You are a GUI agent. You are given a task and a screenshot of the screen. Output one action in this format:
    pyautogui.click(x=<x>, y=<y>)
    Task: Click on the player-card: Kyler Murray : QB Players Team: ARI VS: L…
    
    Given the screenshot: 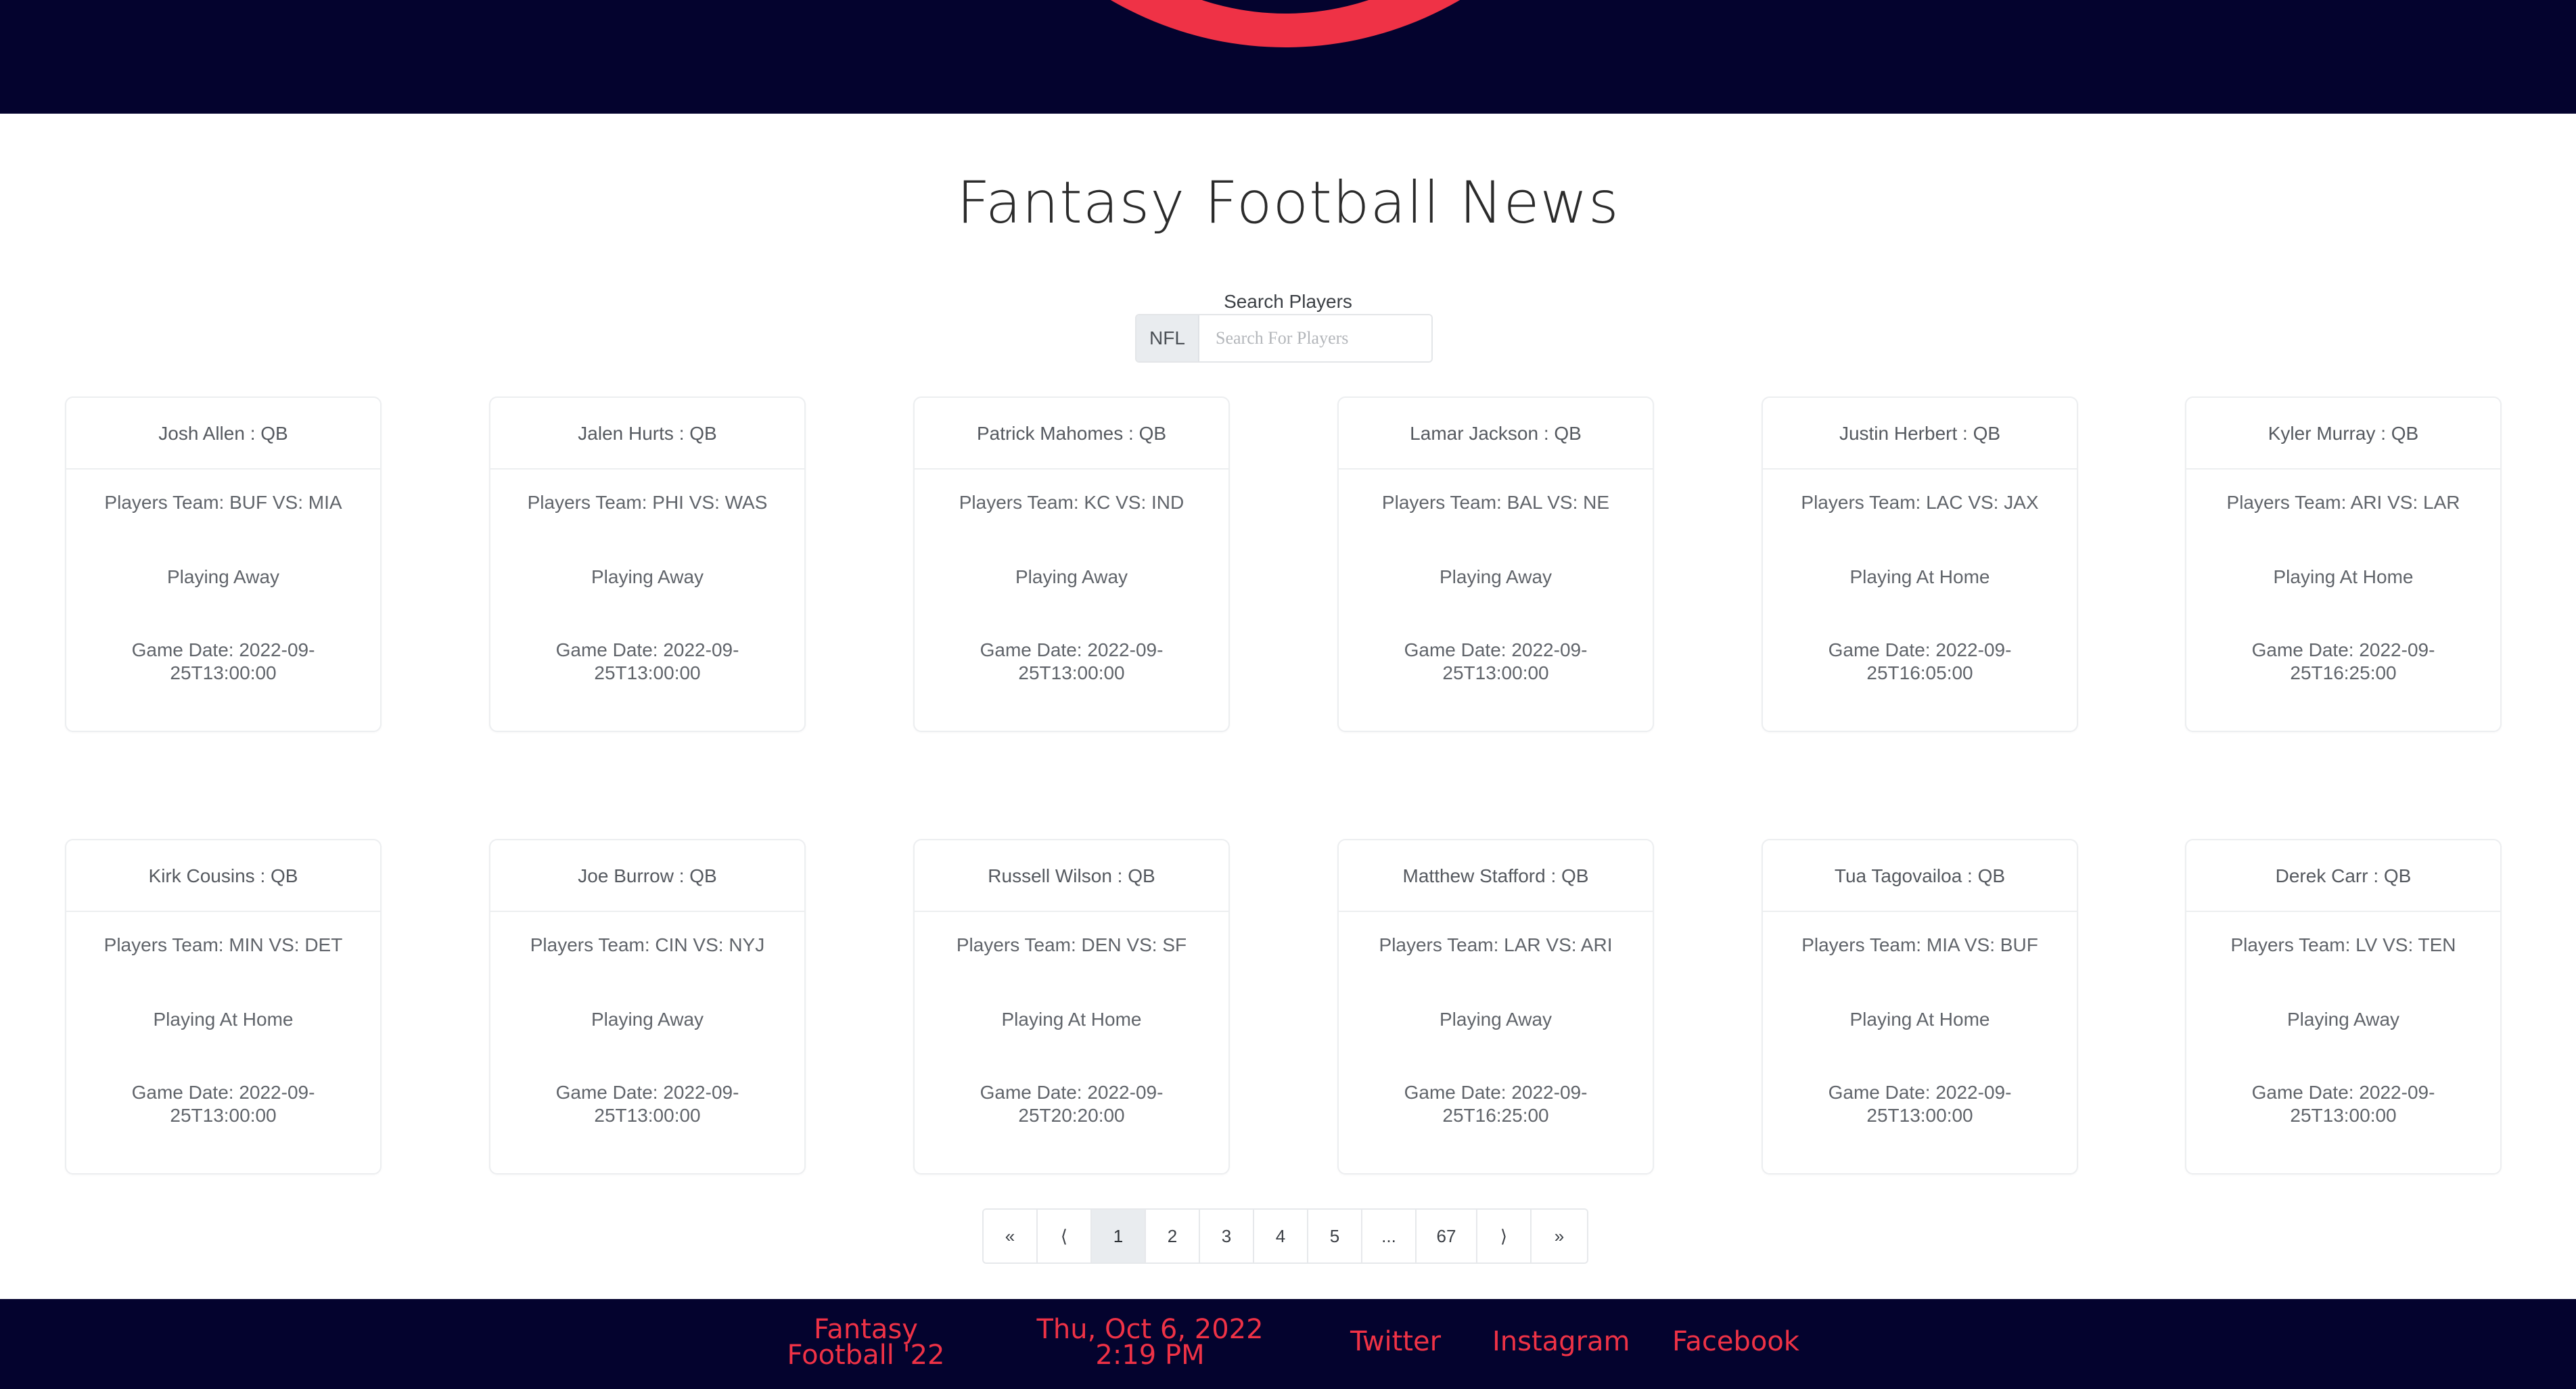 What is the action you would take?
    pyautogui.click(x=2343, y=564)
    